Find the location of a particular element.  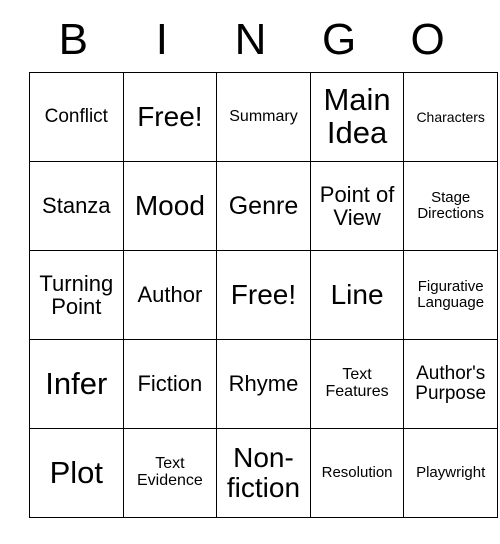

bingo-cell: Turning Point is located at coordinates (76, 295).